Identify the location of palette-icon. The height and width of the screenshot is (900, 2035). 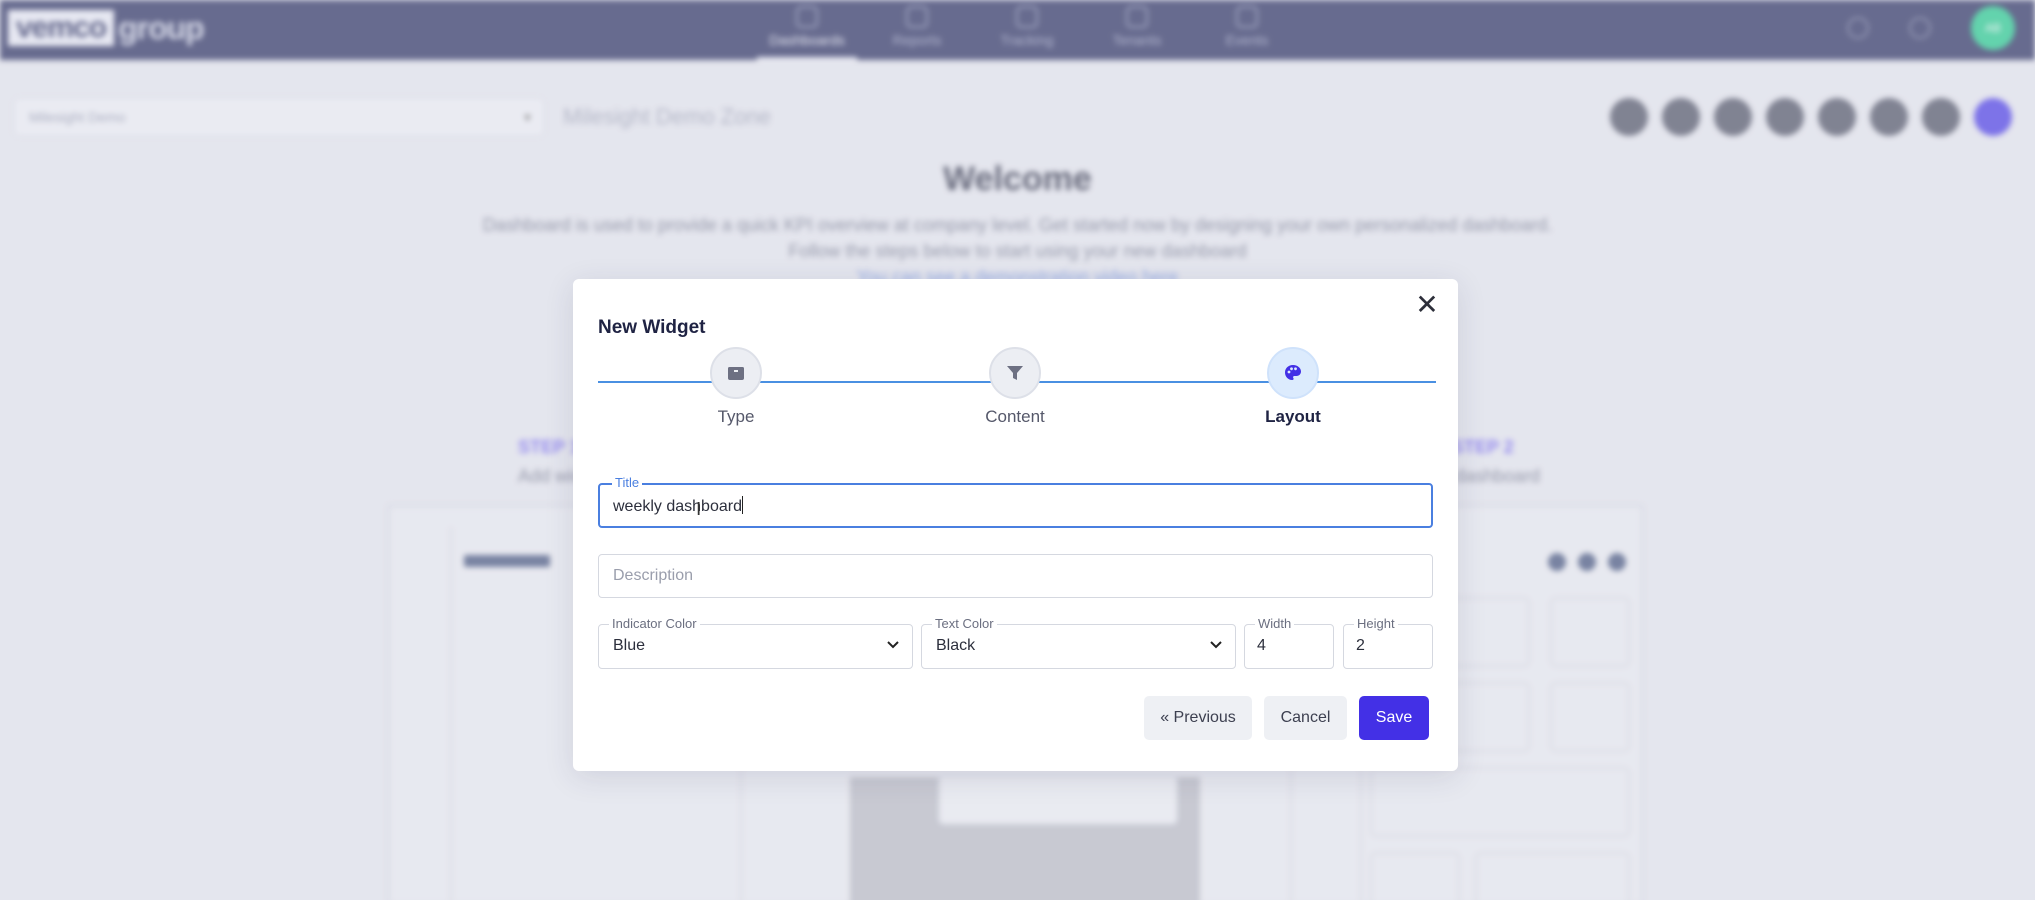
(1293, 373).